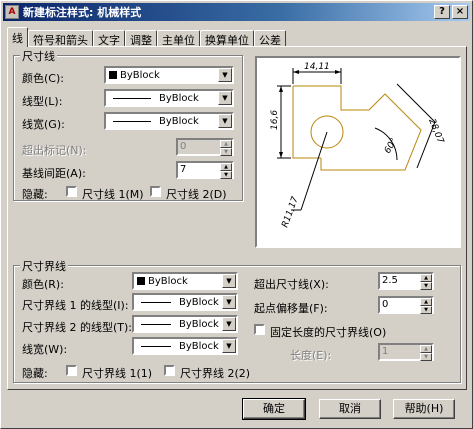 The image size is (473, 429). I want to click on ext-suppress-2-label: 尺寸界线 2(2), so click(215, 373).